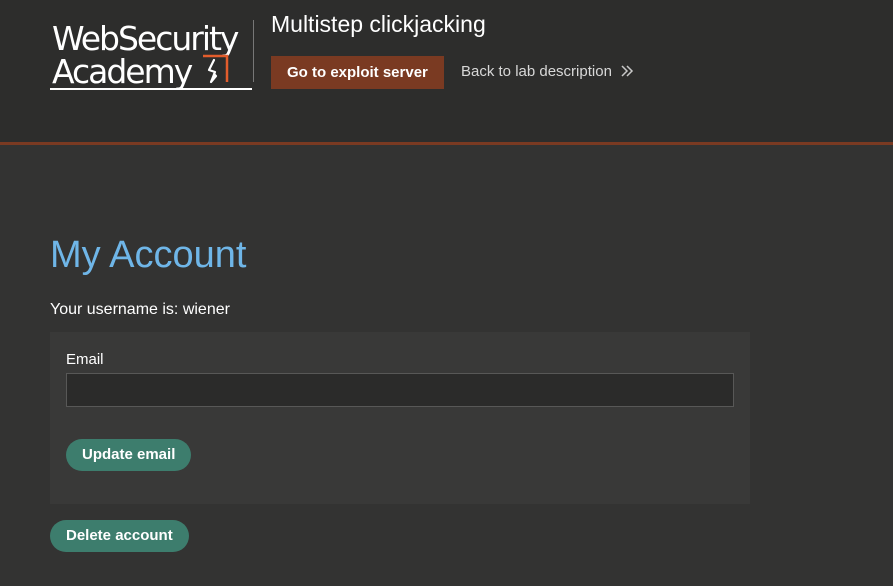 The image size is (893, 586). Describe the element at coordinates (253, 51) in the screenshot. I see `header-divider` at that location.